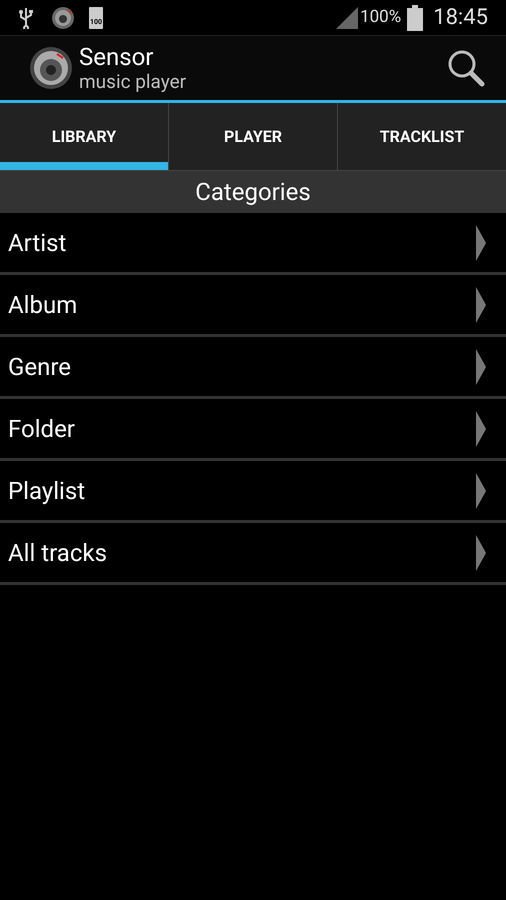 Image resolution: width=506 pixels, height=900 pixels. What do you see at coordinates (347, 17) in the screenshot?
I see `signal-icon` at bounding box center [347, 17].